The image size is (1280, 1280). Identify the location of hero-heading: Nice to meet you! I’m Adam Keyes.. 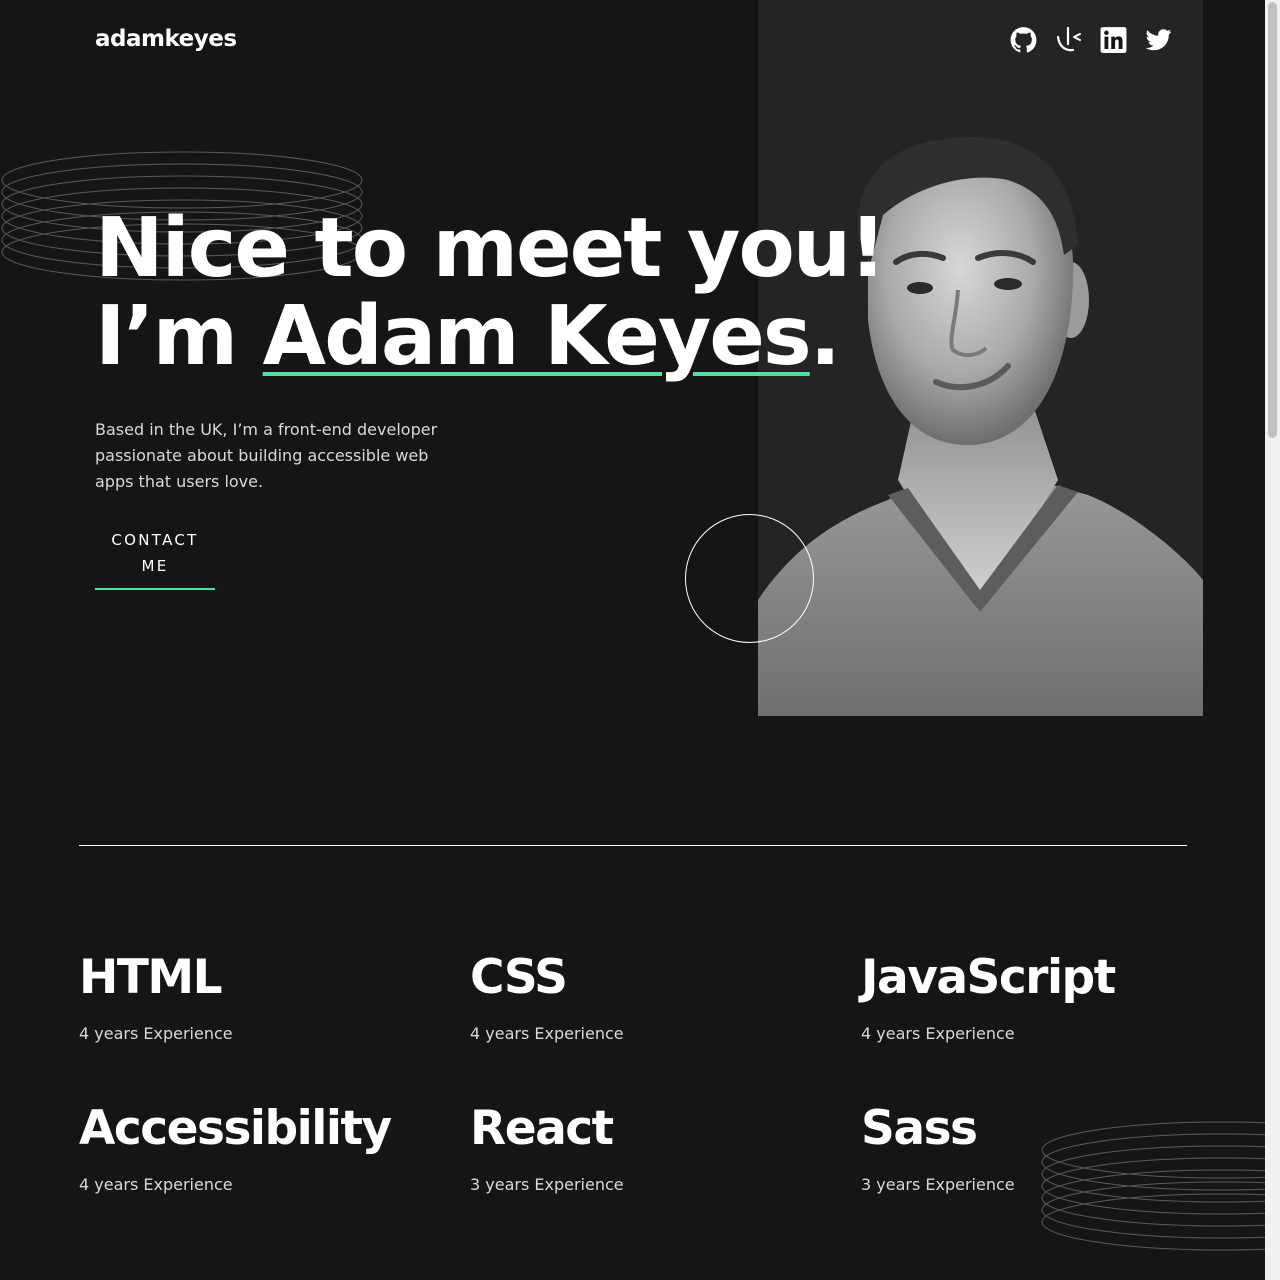
(491, 294).